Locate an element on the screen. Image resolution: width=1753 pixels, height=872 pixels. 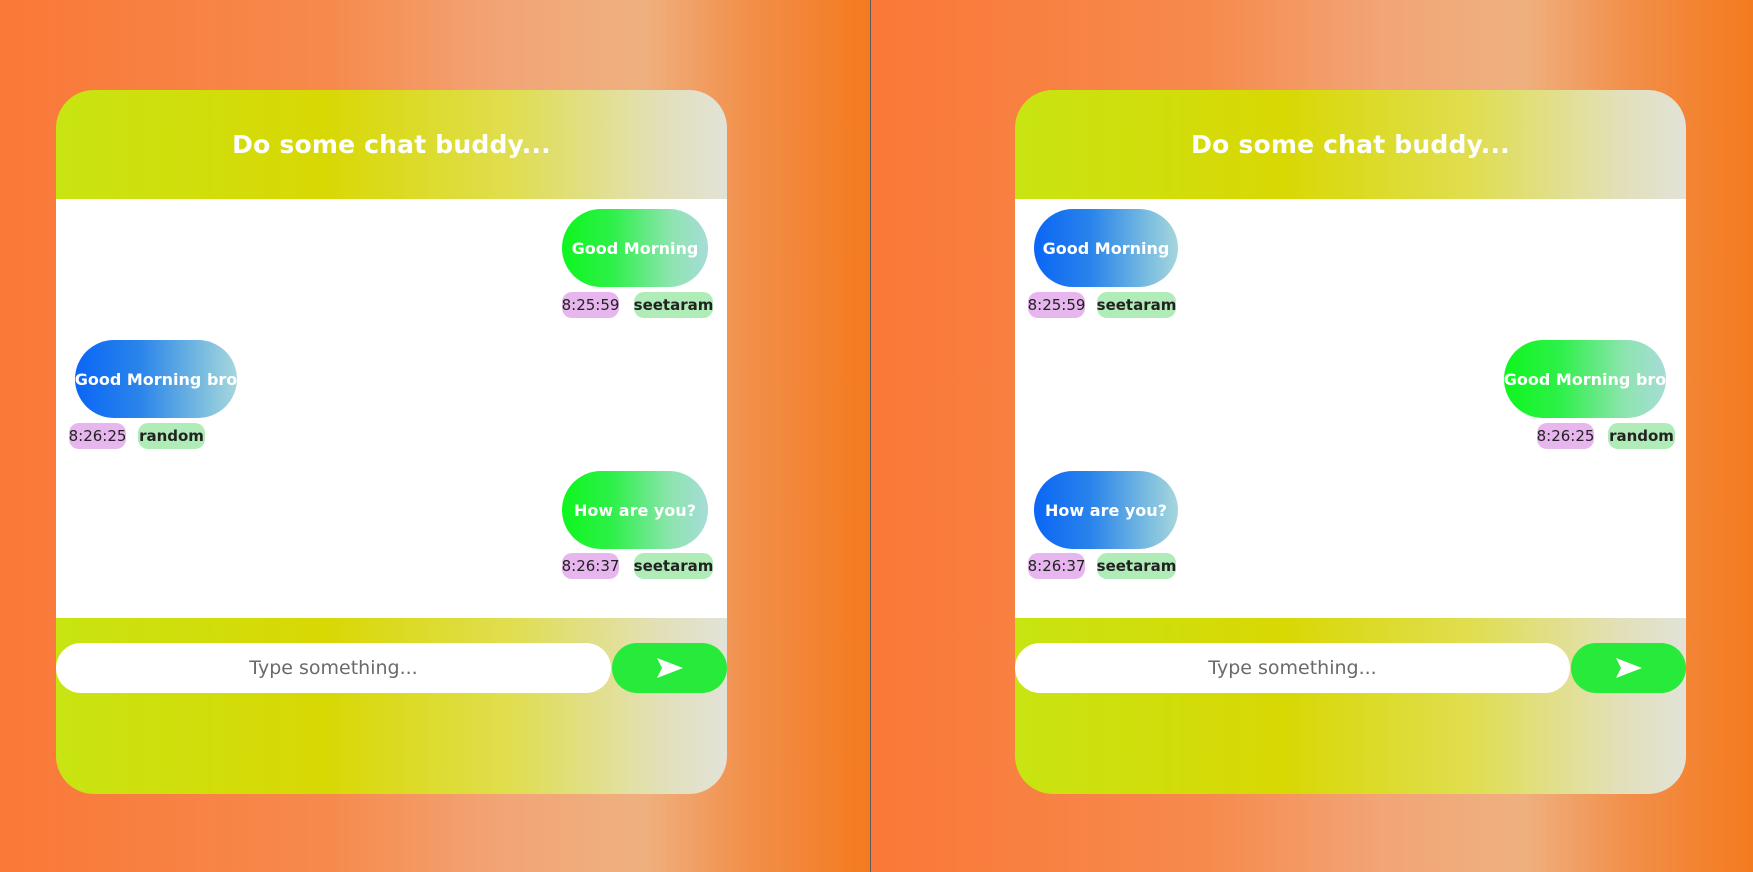
message-bubble-sent: Good Morning is located at coordinates (635, 248).